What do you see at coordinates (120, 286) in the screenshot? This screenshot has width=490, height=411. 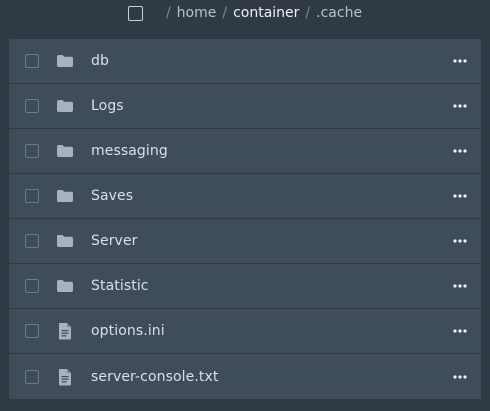 I see `file-name: Statistic` at bounding box center [120, 286].